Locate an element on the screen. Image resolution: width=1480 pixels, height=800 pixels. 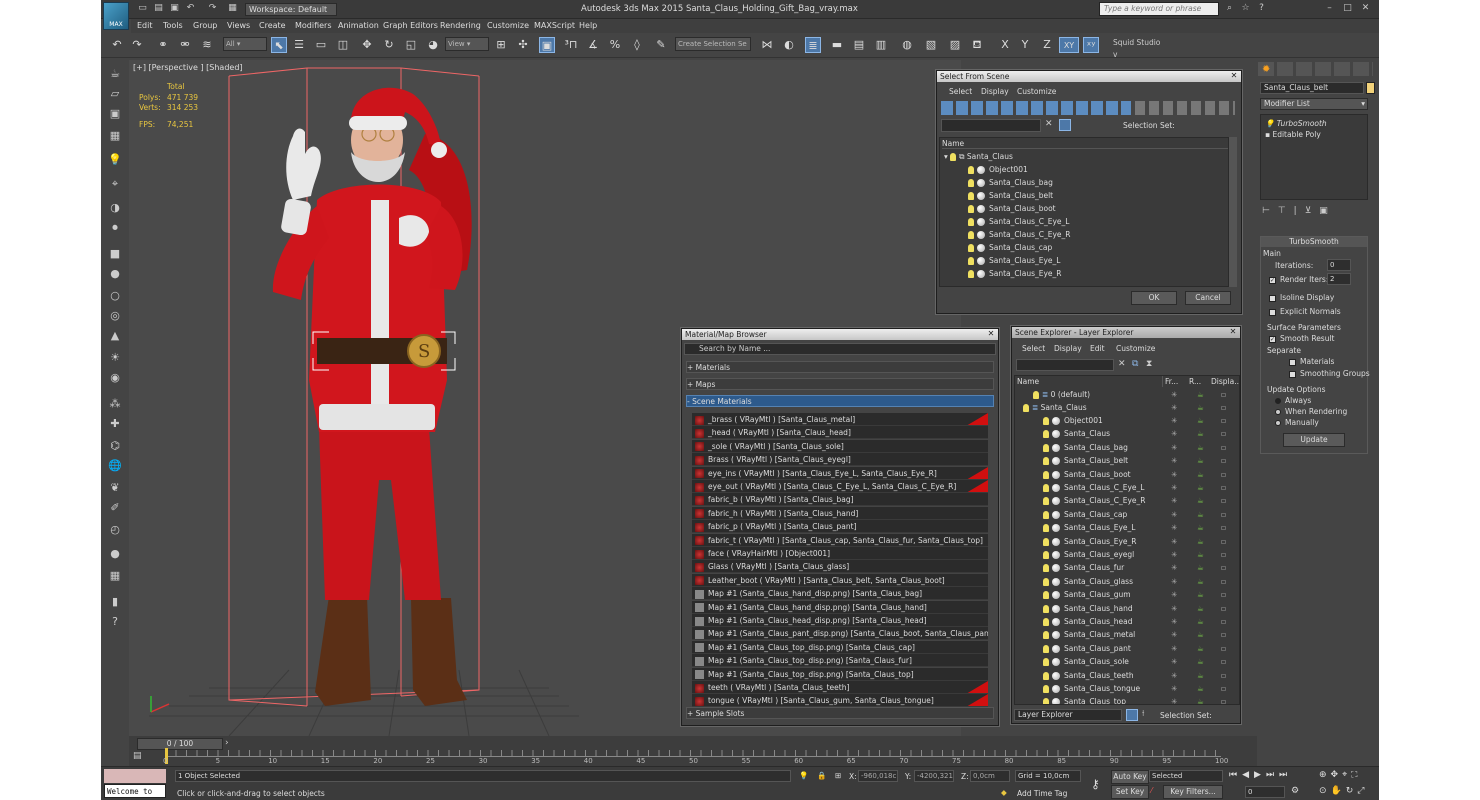
object-color-swatch is located at coordinates (1370, 88).